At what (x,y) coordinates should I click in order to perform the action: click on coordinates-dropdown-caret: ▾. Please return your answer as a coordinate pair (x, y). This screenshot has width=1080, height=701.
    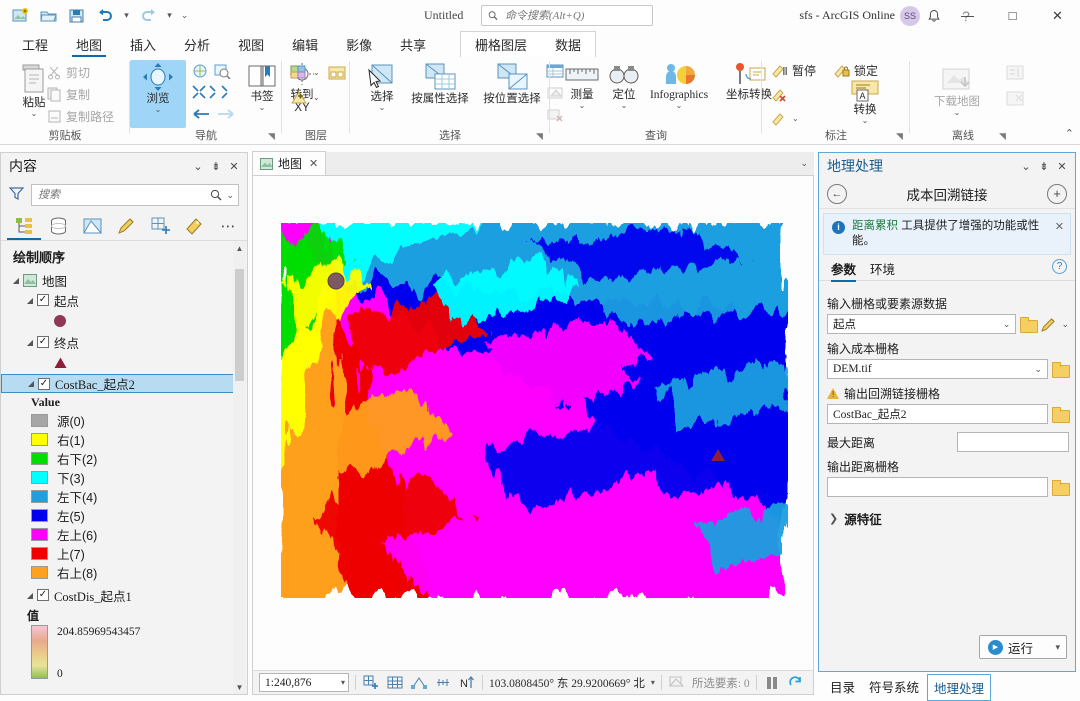
    Looking at the image, I should click on (653, 682).